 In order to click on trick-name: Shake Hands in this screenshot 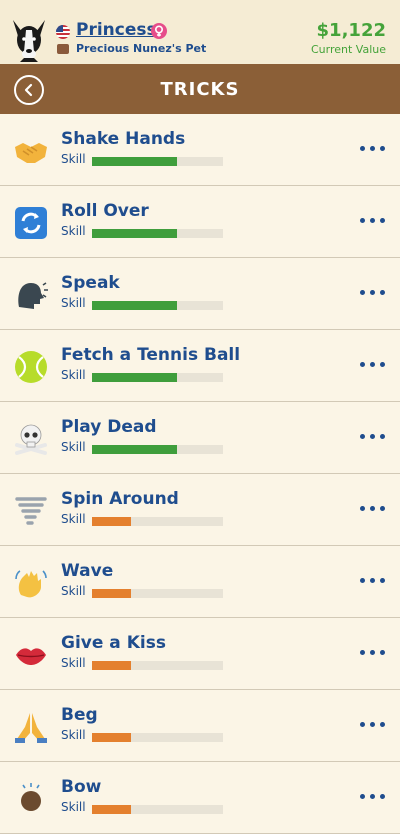, I will do `click(123, 139)`.